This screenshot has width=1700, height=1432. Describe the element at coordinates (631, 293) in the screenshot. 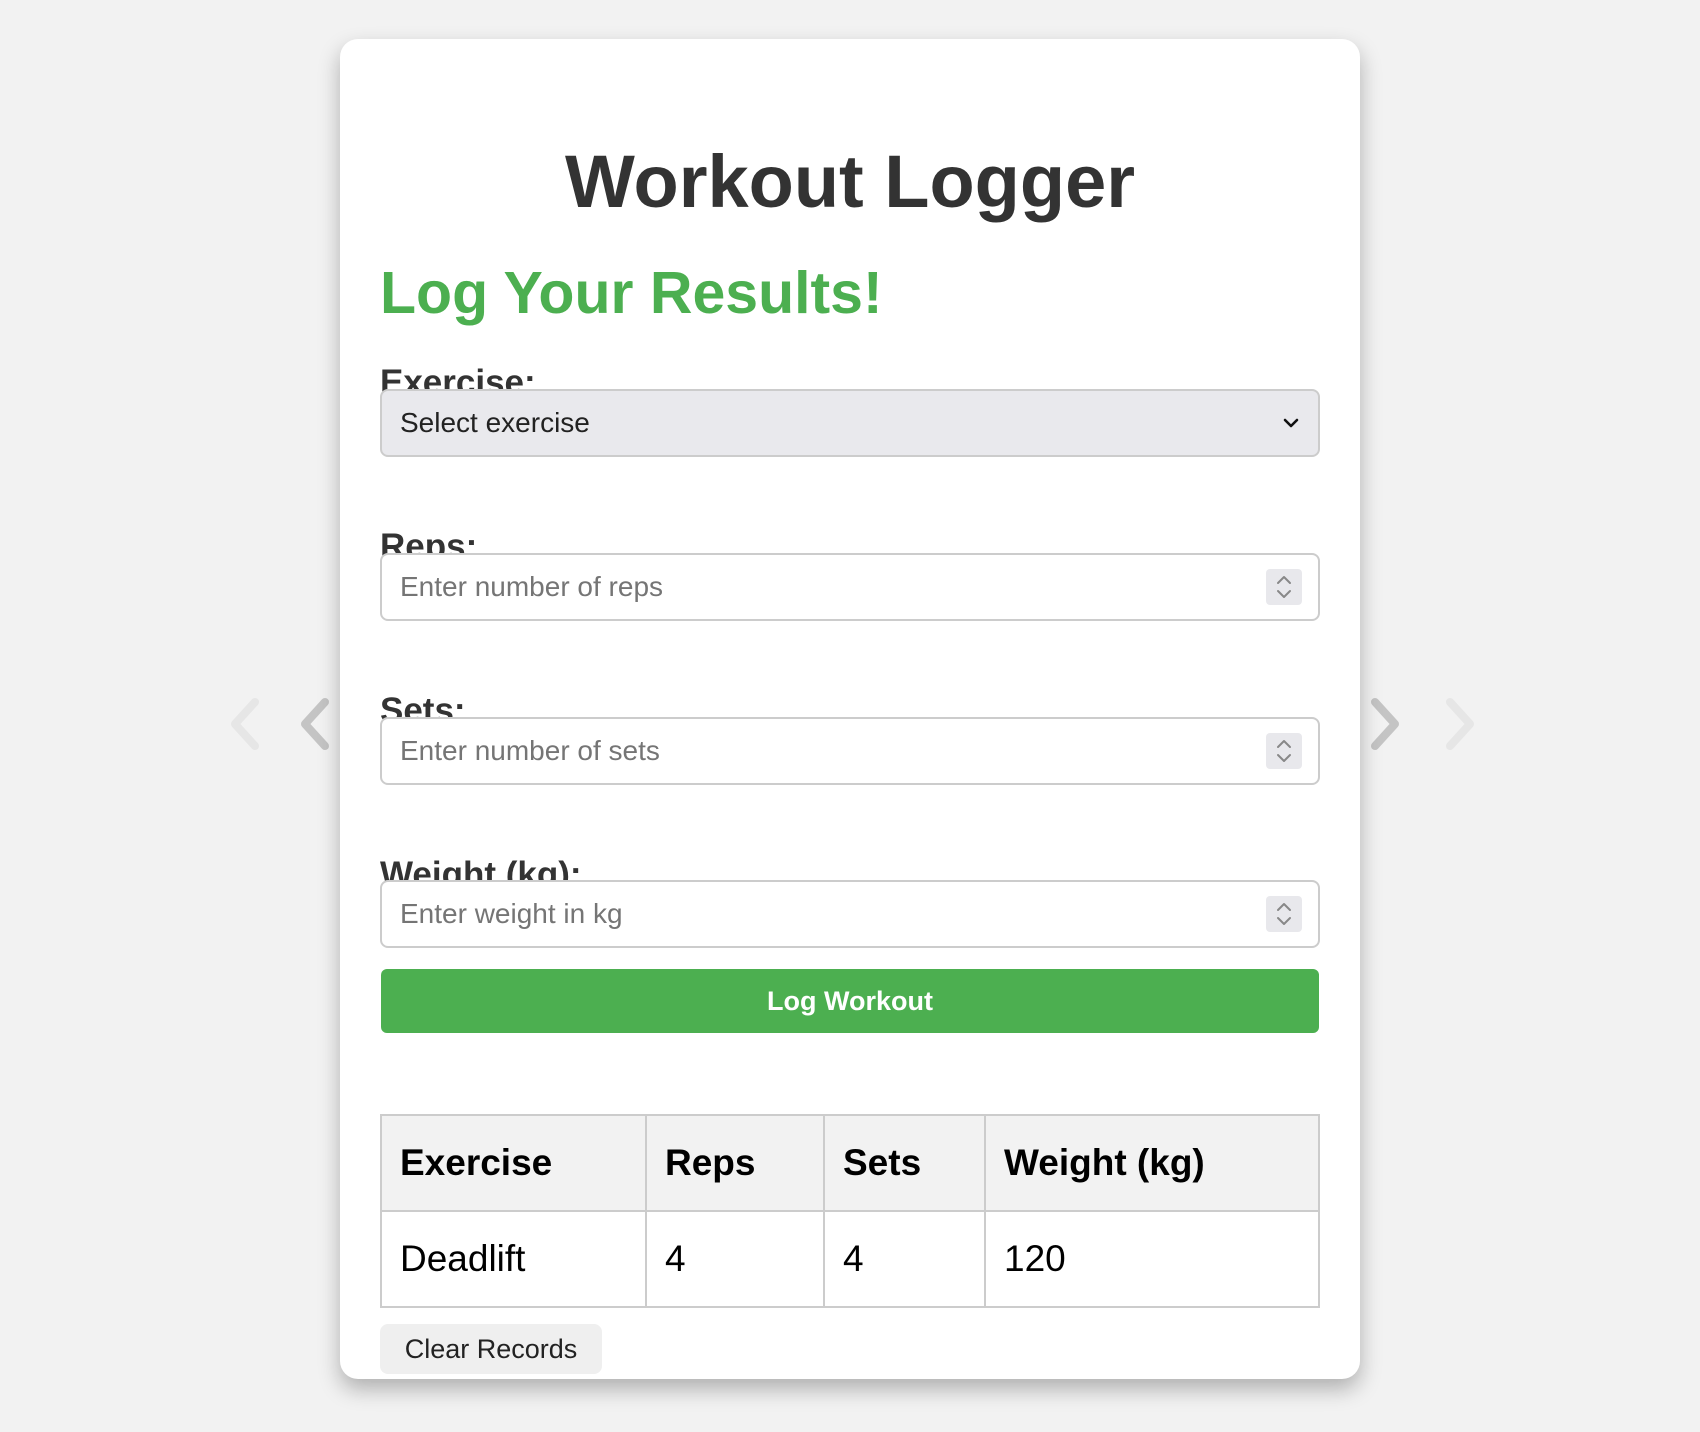

I see `form-heading: Log Your Results!` at that location.